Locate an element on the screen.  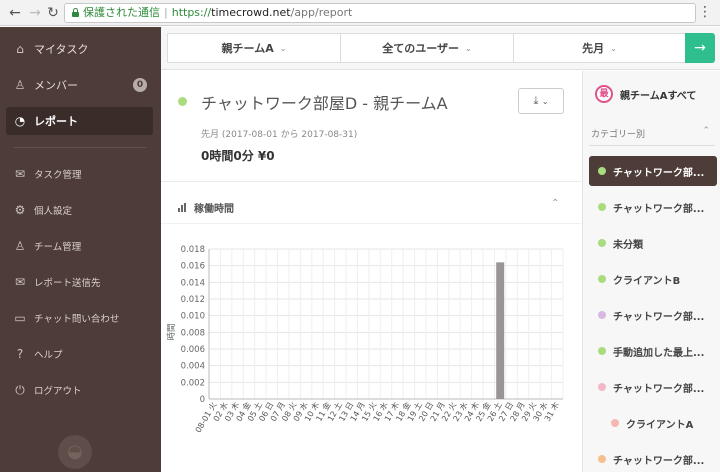
team-all-link: 最 親チームAすべて is located at coordinates (645, 94).